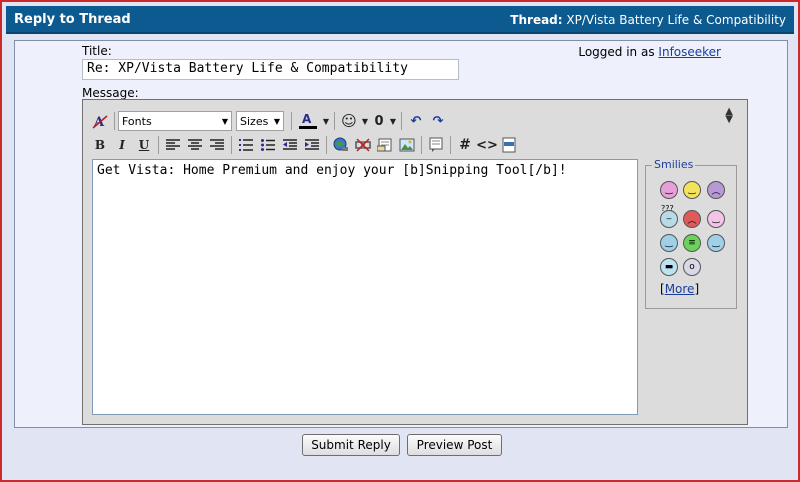  Describe the element at coordinates (217, 145) in the screenshot. I see `align-right-icon` at that location.